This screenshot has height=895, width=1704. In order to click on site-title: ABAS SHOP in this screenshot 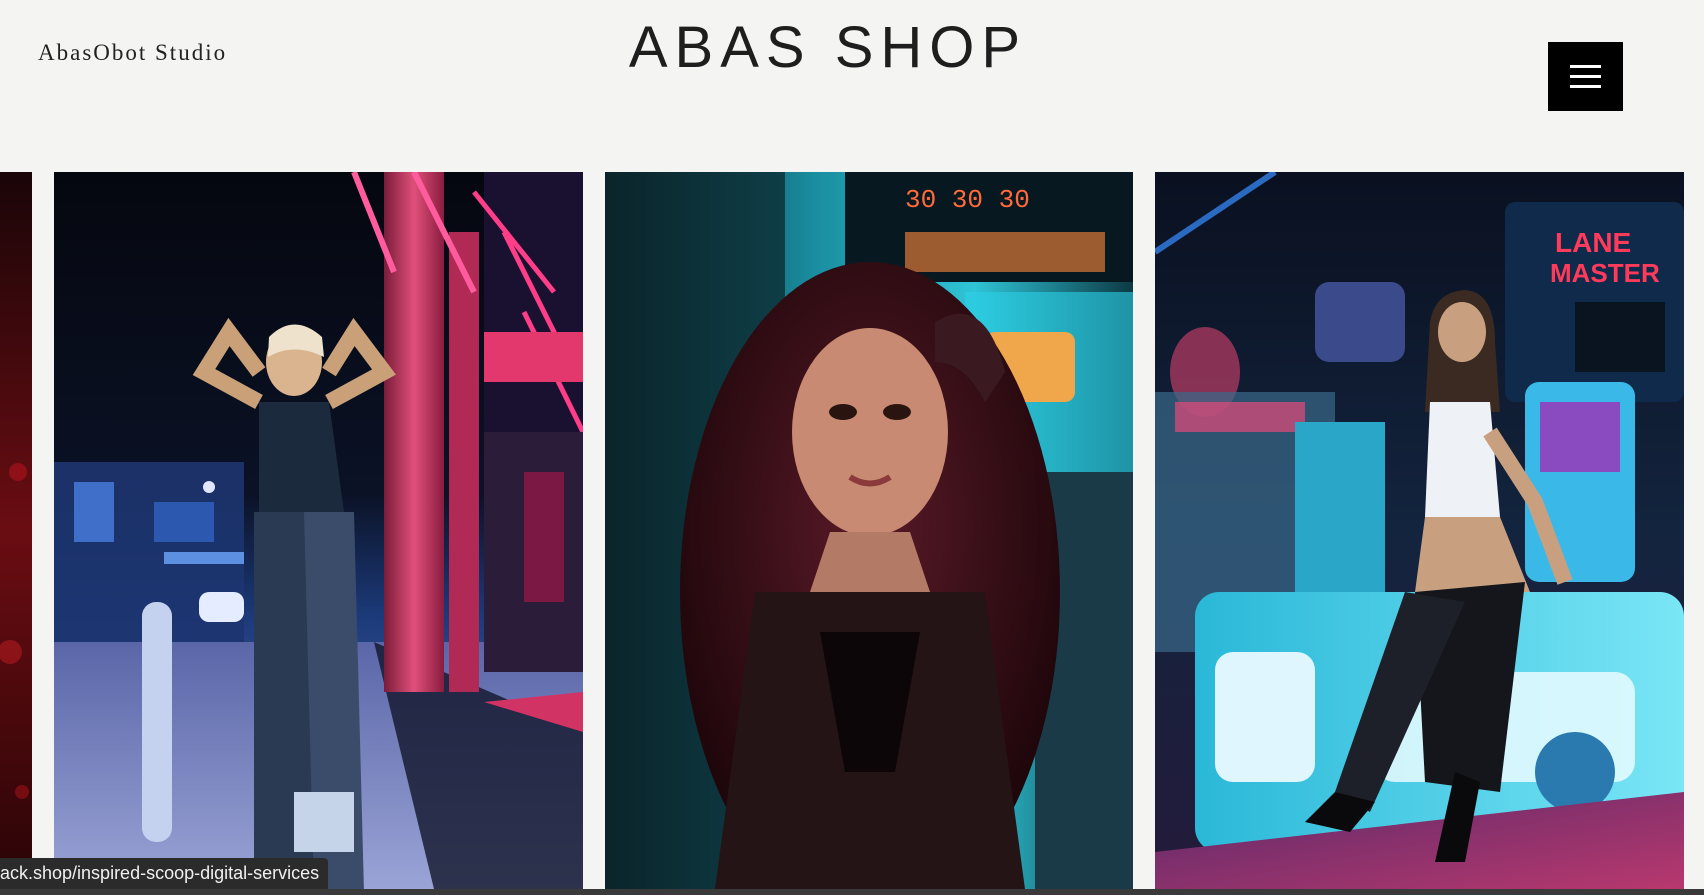, I will do `click(828, 47)`.